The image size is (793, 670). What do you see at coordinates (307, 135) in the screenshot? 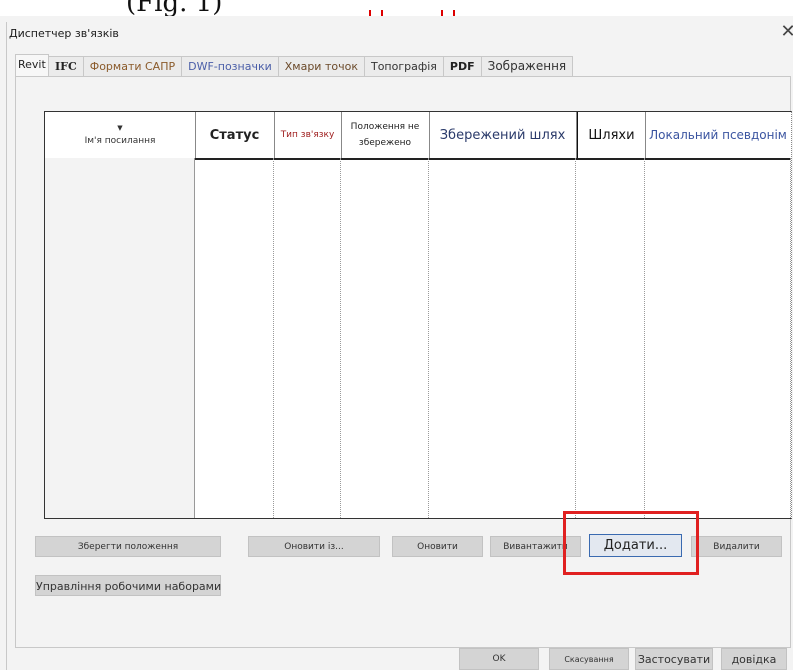
I see `column-header-link-type: Тип зв'язку` at bounding box center [307, 135].